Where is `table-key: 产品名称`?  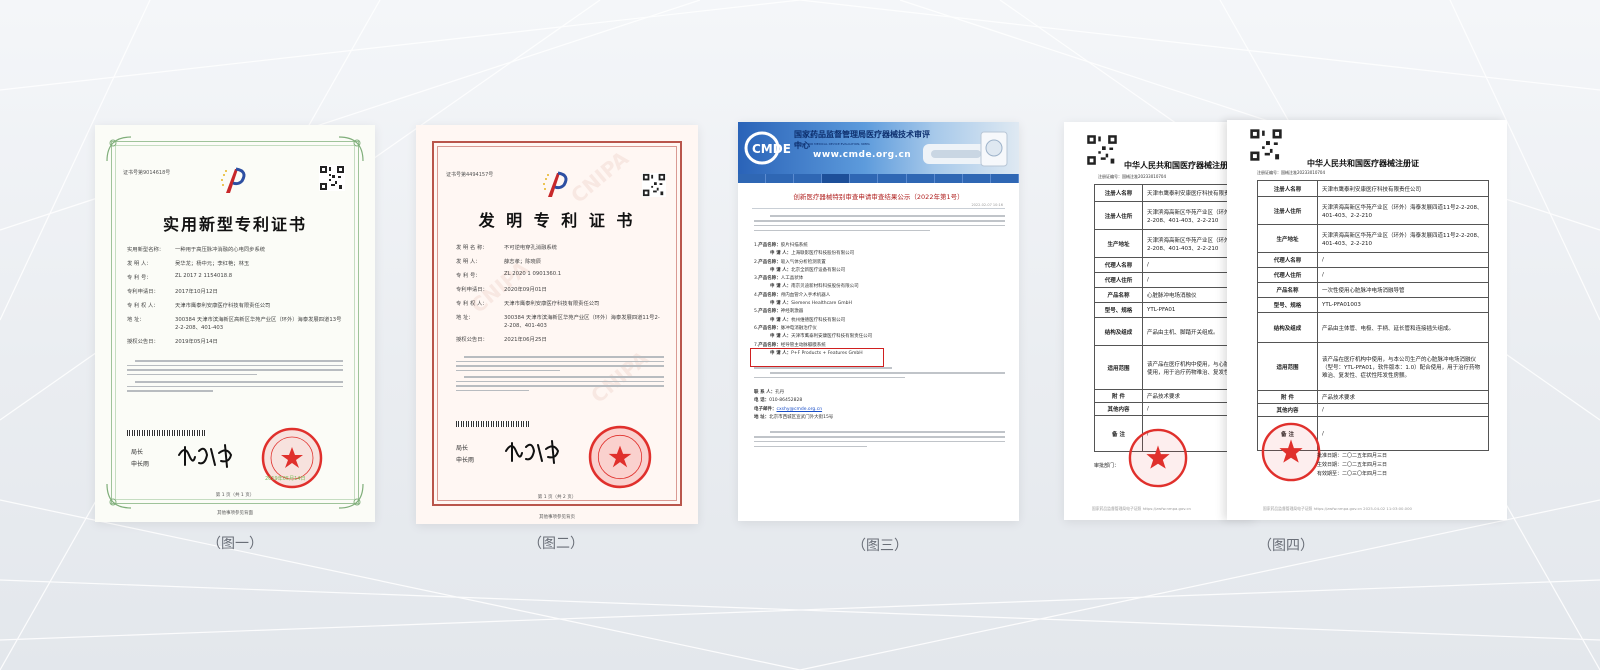
table-key: 产品名称 is located at coordinates (1118, 295).